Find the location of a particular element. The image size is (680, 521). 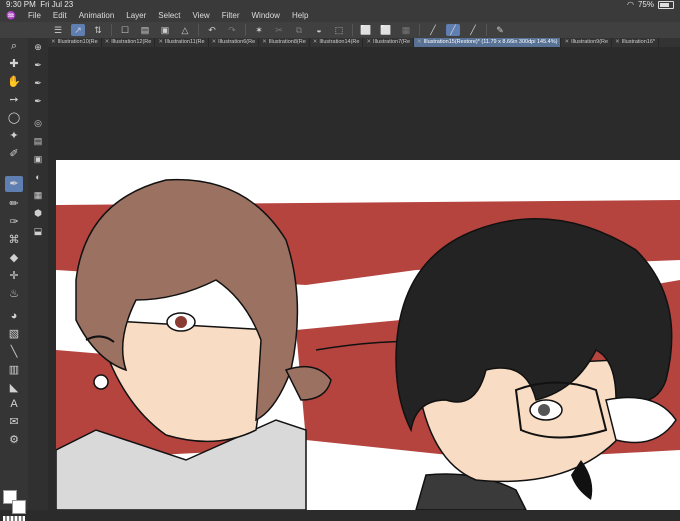

frame-icon: ▥ is located at coordinates (14, 370).